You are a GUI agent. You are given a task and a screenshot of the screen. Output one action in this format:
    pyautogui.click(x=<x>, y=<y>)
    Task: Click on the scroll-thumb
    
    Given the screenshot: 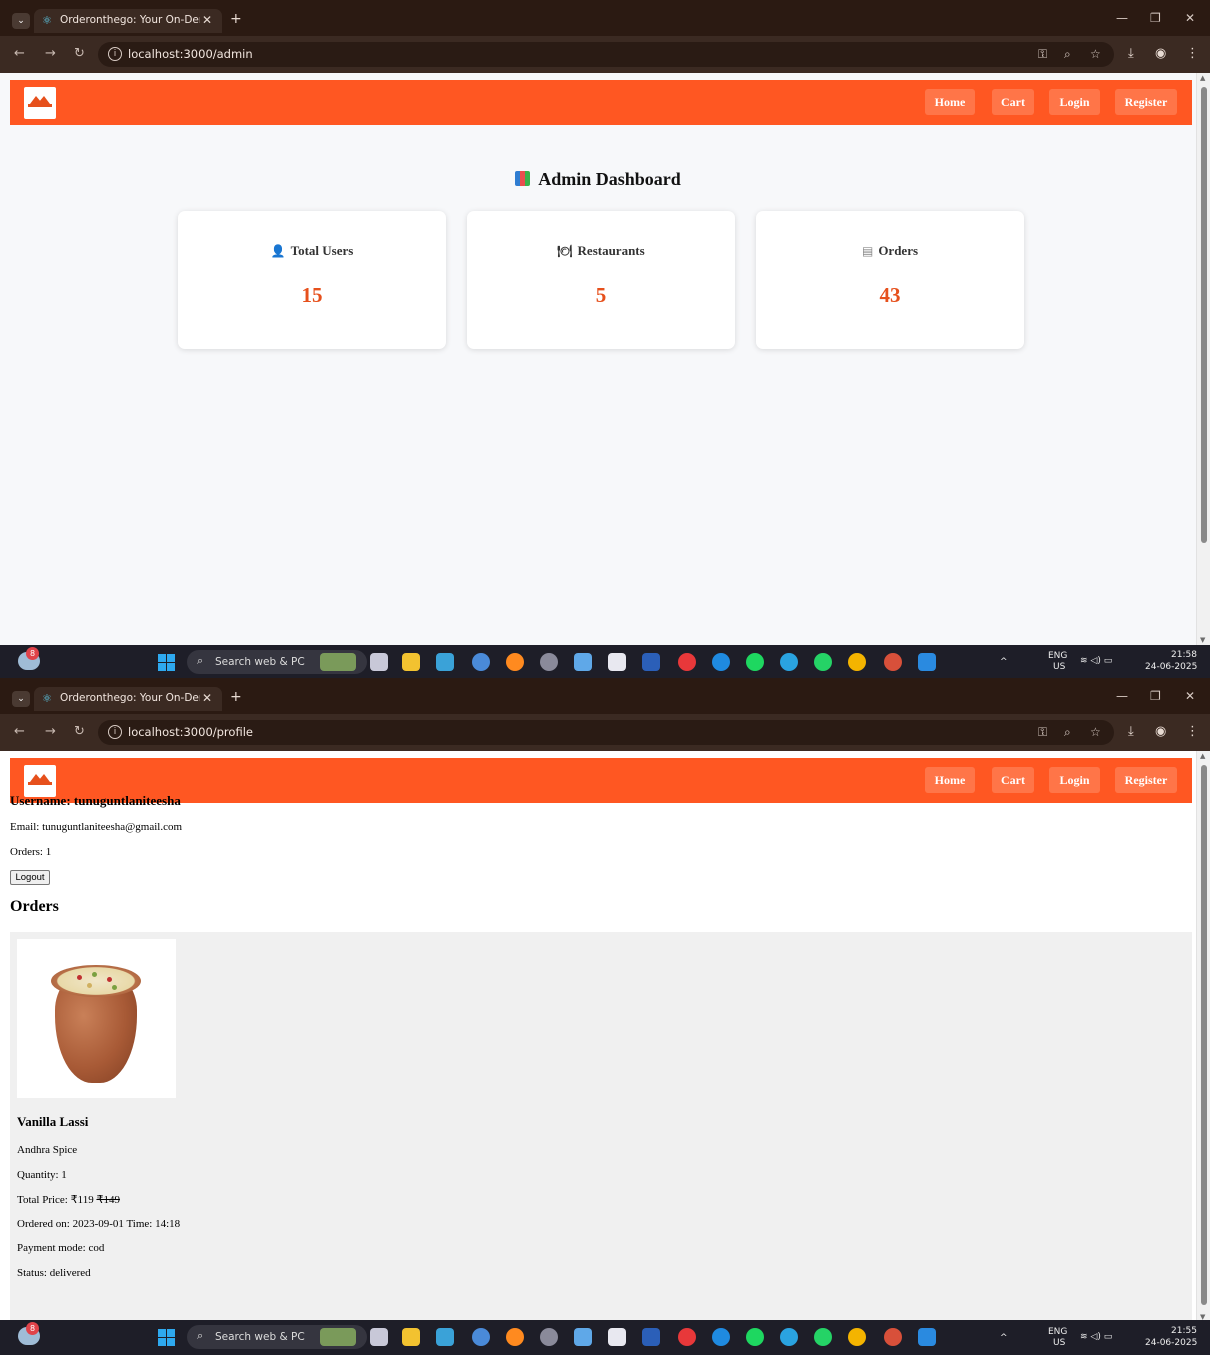 What is the action you would take?
    pyautogui.click(x=1204, y=1035)
    